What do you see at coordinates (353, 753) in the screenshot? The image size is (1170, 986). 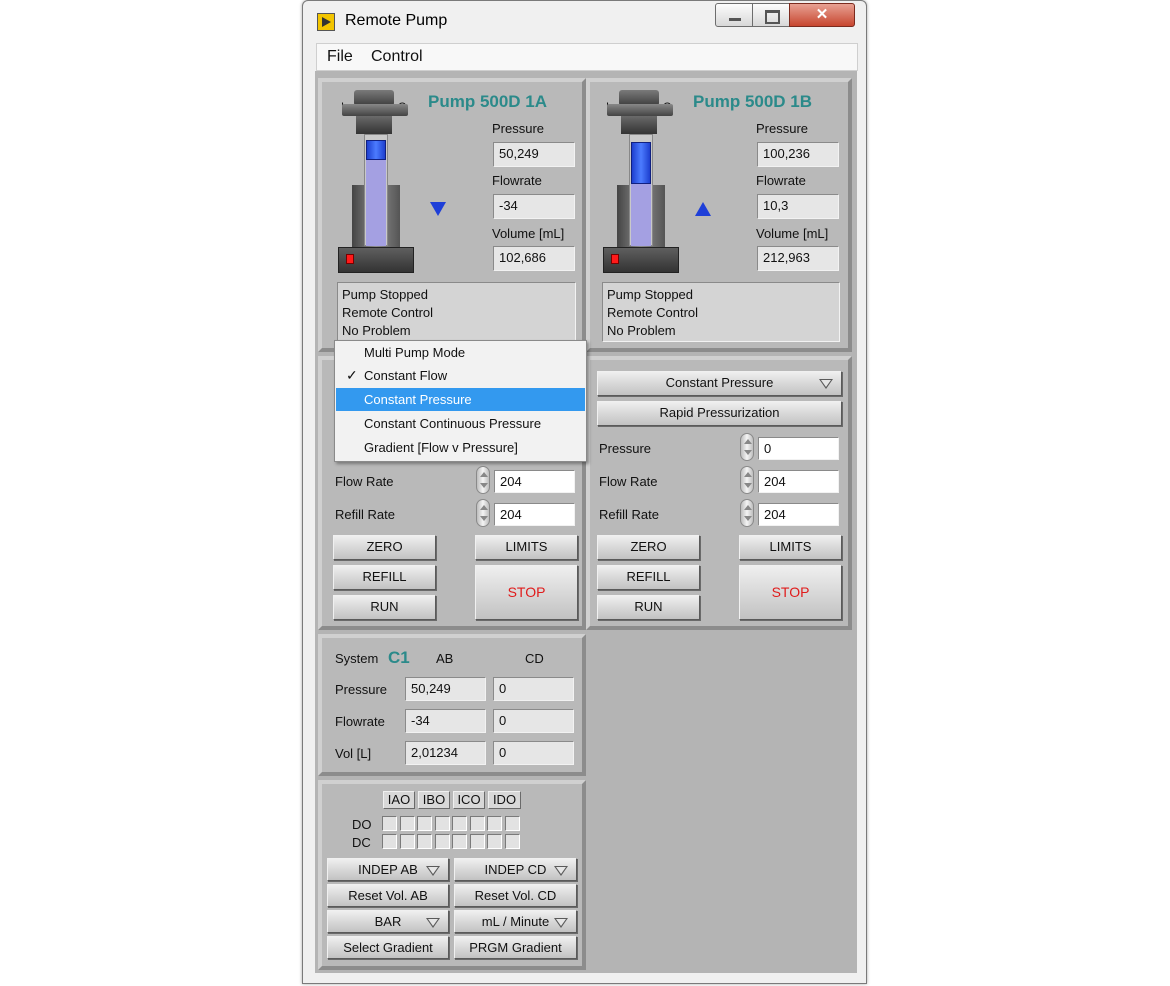 I see `system-row-label: Vol [L]` at bounding box center [353, 753].